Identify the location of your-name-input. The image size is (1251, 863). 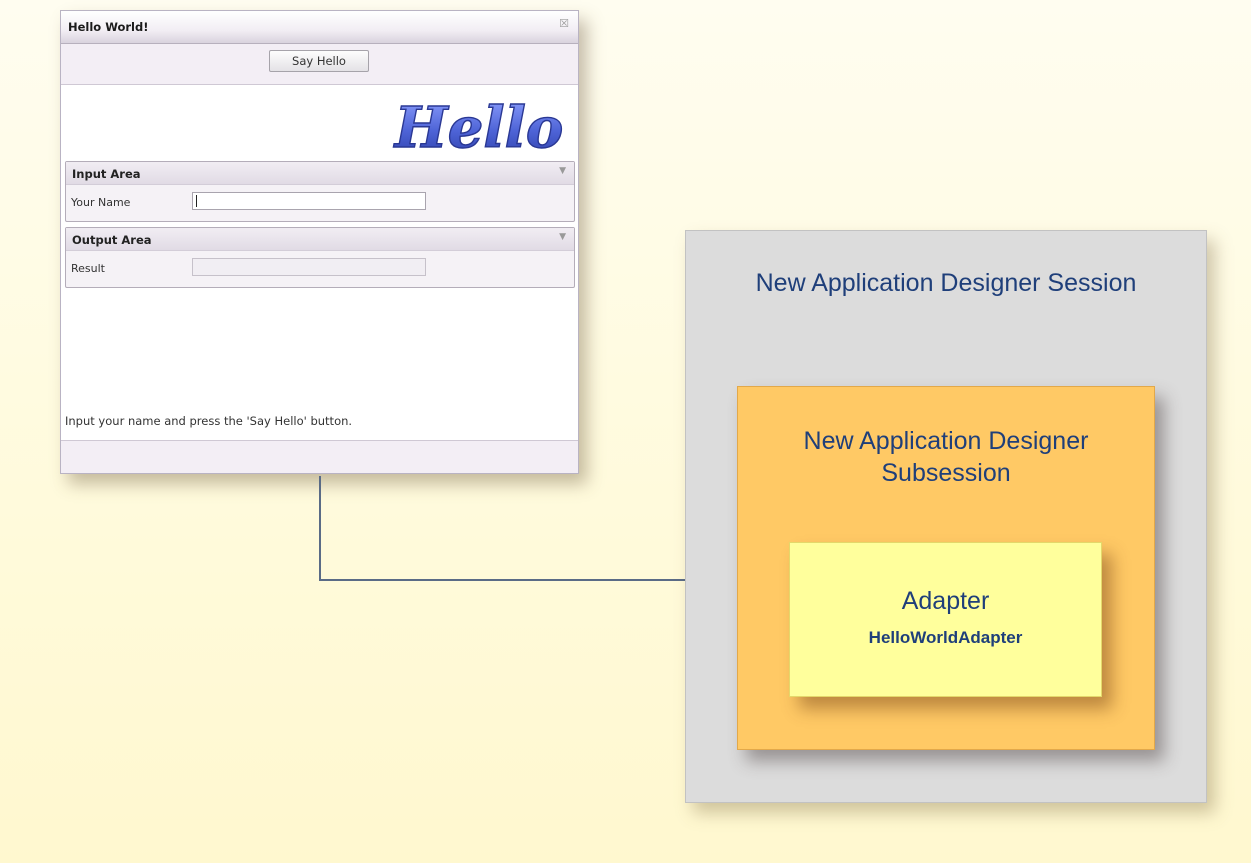
(309, 201).